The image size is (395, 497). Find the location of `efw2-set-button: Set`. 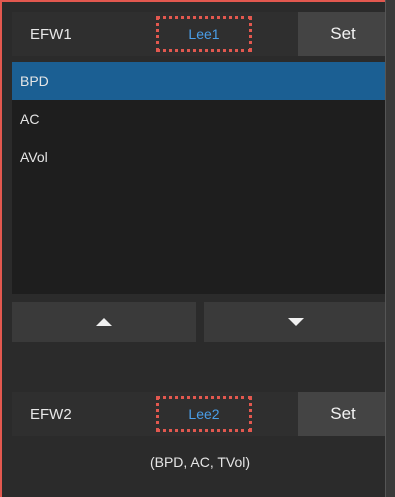

efw2-set-button: Set is located at coordinates (343, 414).